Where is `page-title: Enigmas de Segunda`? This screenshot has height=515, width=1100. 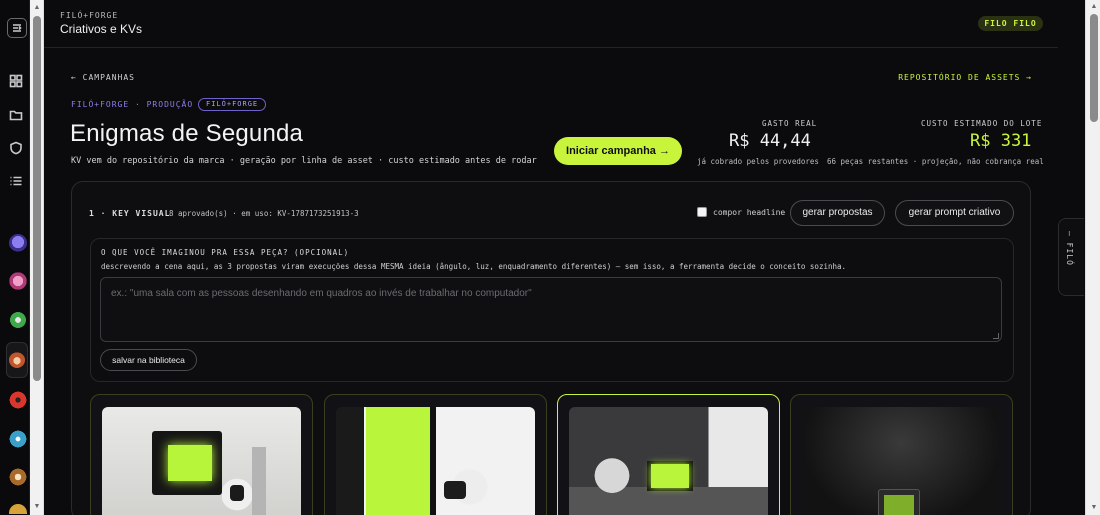 page-title: Enigmas de Segunda is located at coordinates (187, 133).